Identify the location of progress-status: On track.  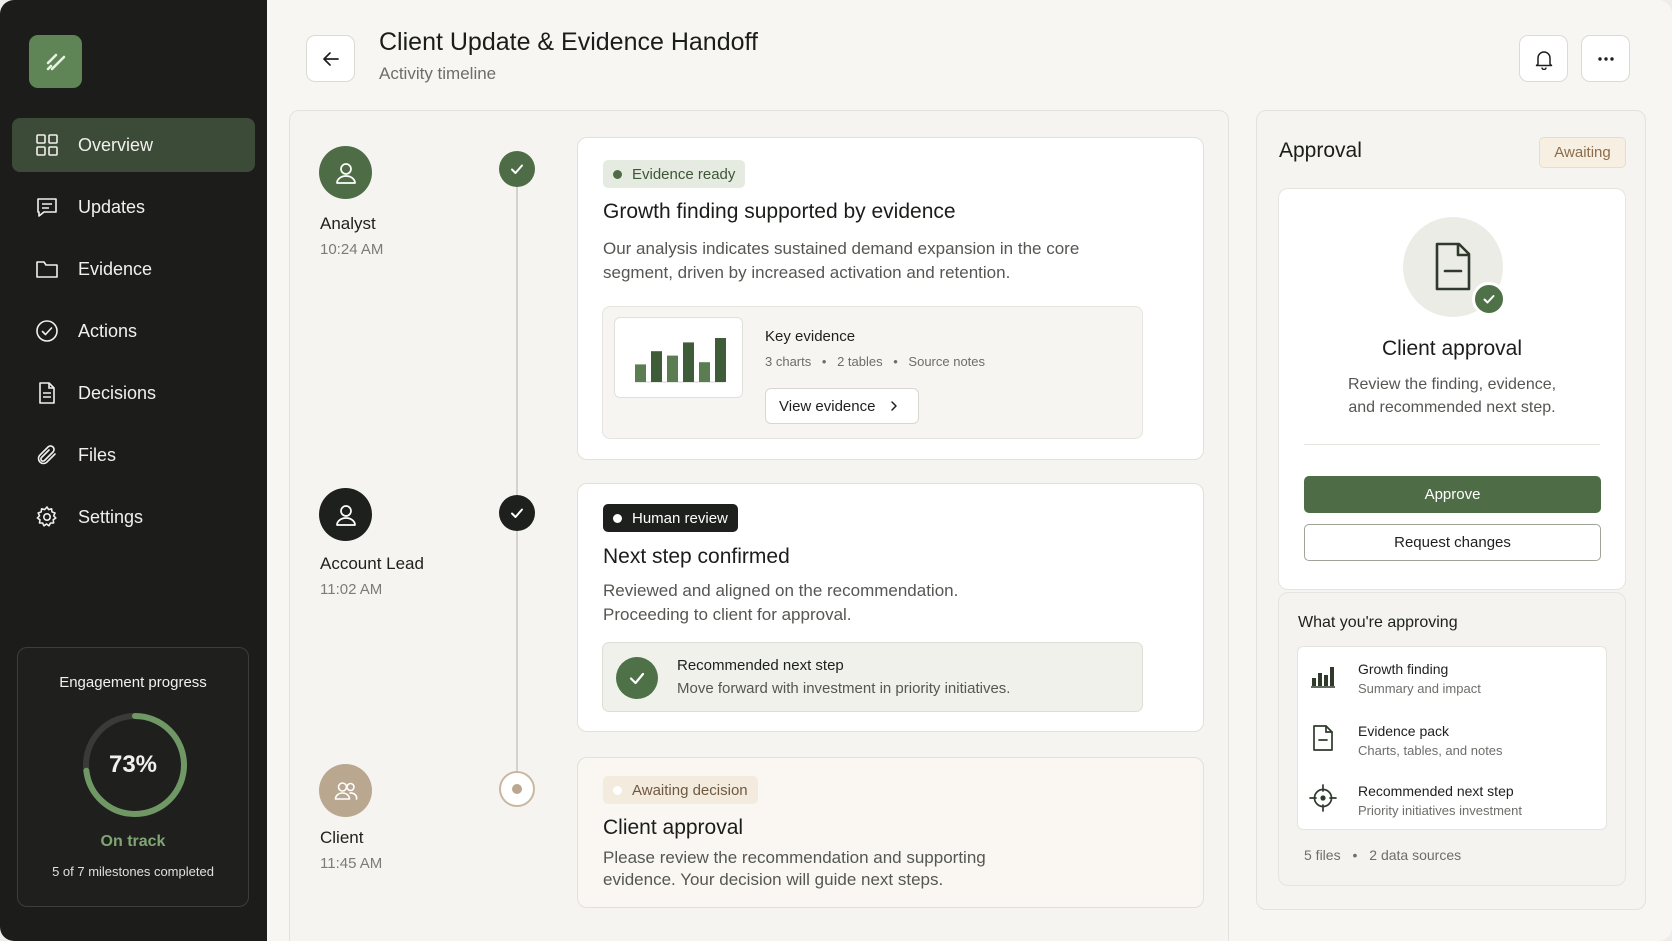
(133, 841).